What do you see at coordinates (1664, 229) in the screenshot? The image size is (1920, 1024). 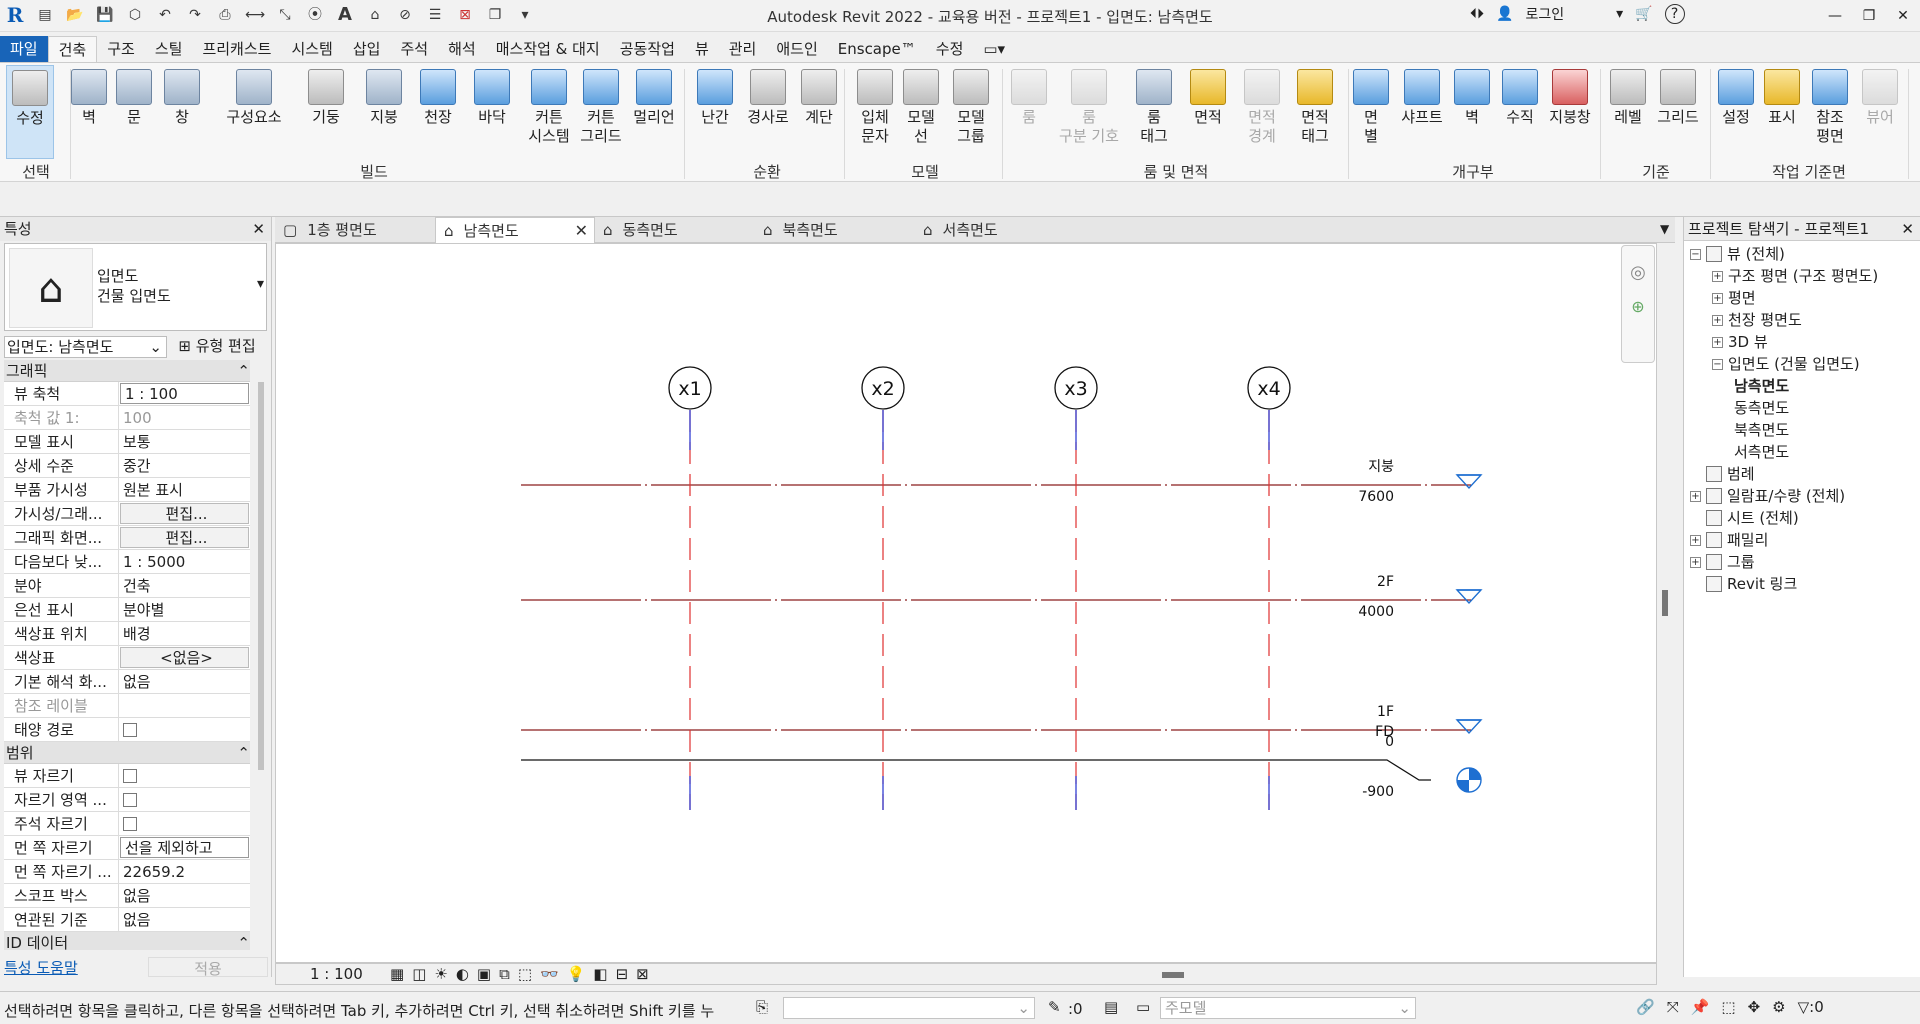 I see `tab-list-icon: ▼` at bounding box center [1664, 229].